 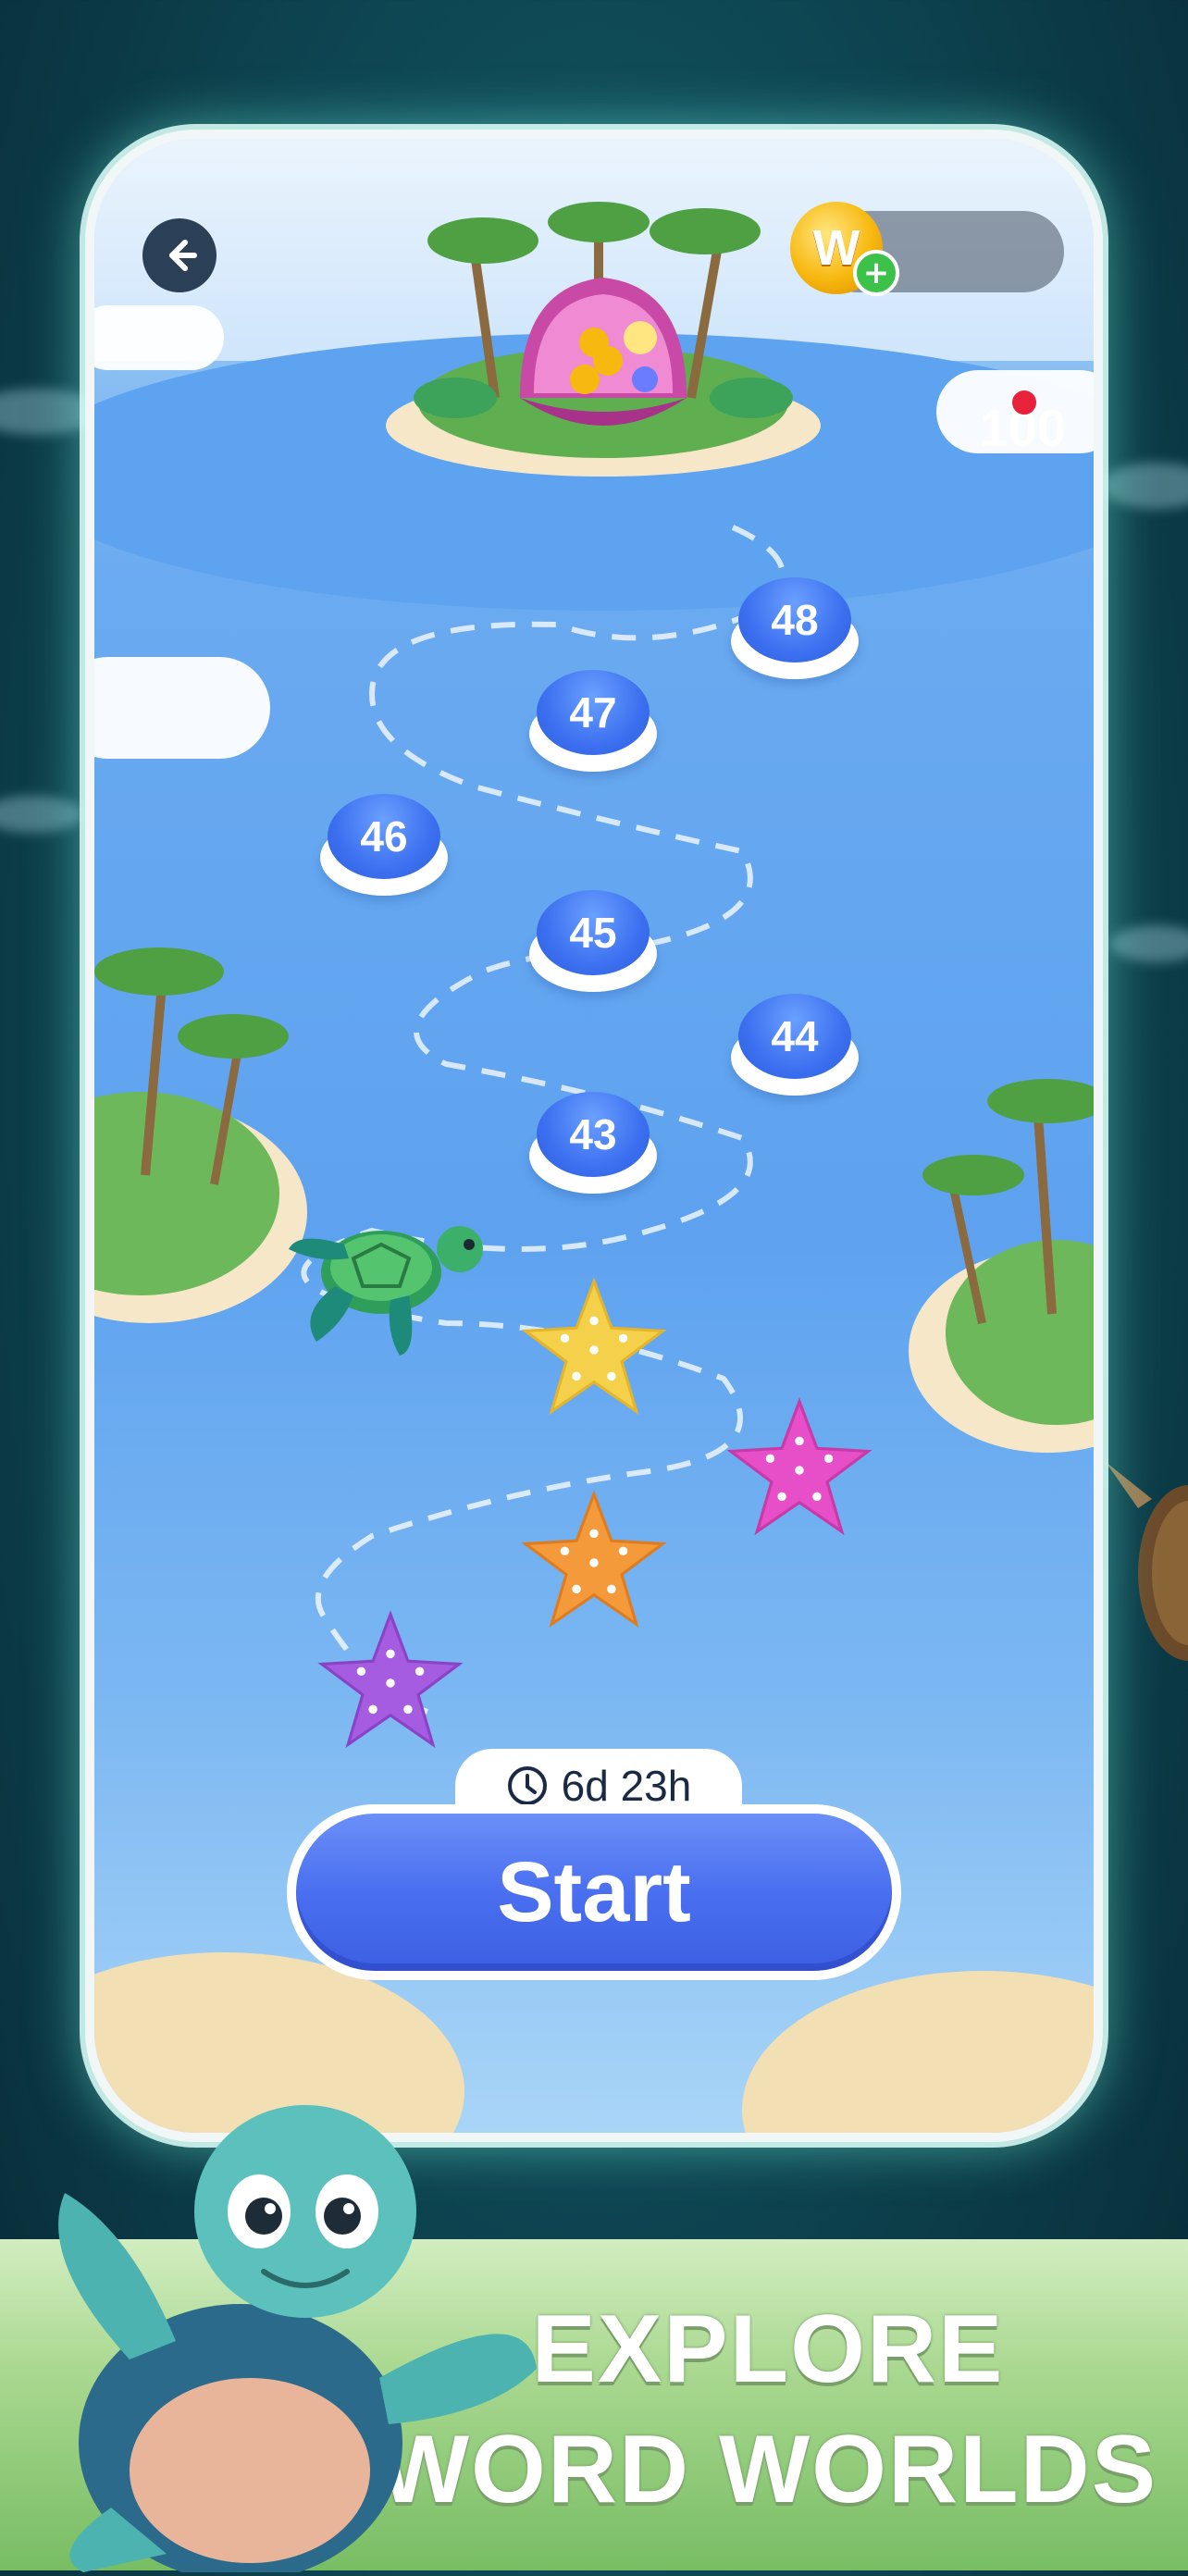 What do you see at coordinates (593, 932) in the screenshot?
I see `level-number: 45` at bounding box center [593, 932].